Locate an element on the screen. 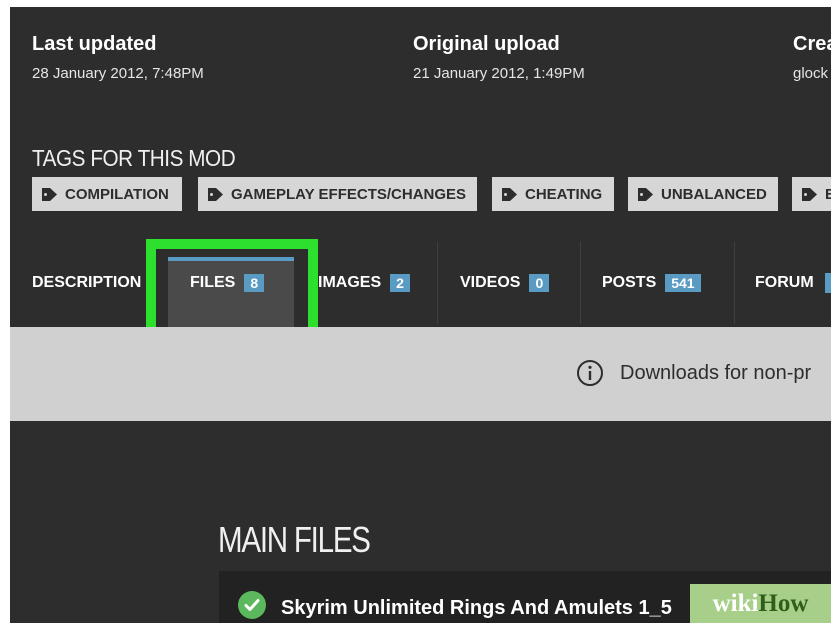 The width and height of the screenshot is (831, 623). tag-label: COMPILATION is located at coordinates (117, 194).